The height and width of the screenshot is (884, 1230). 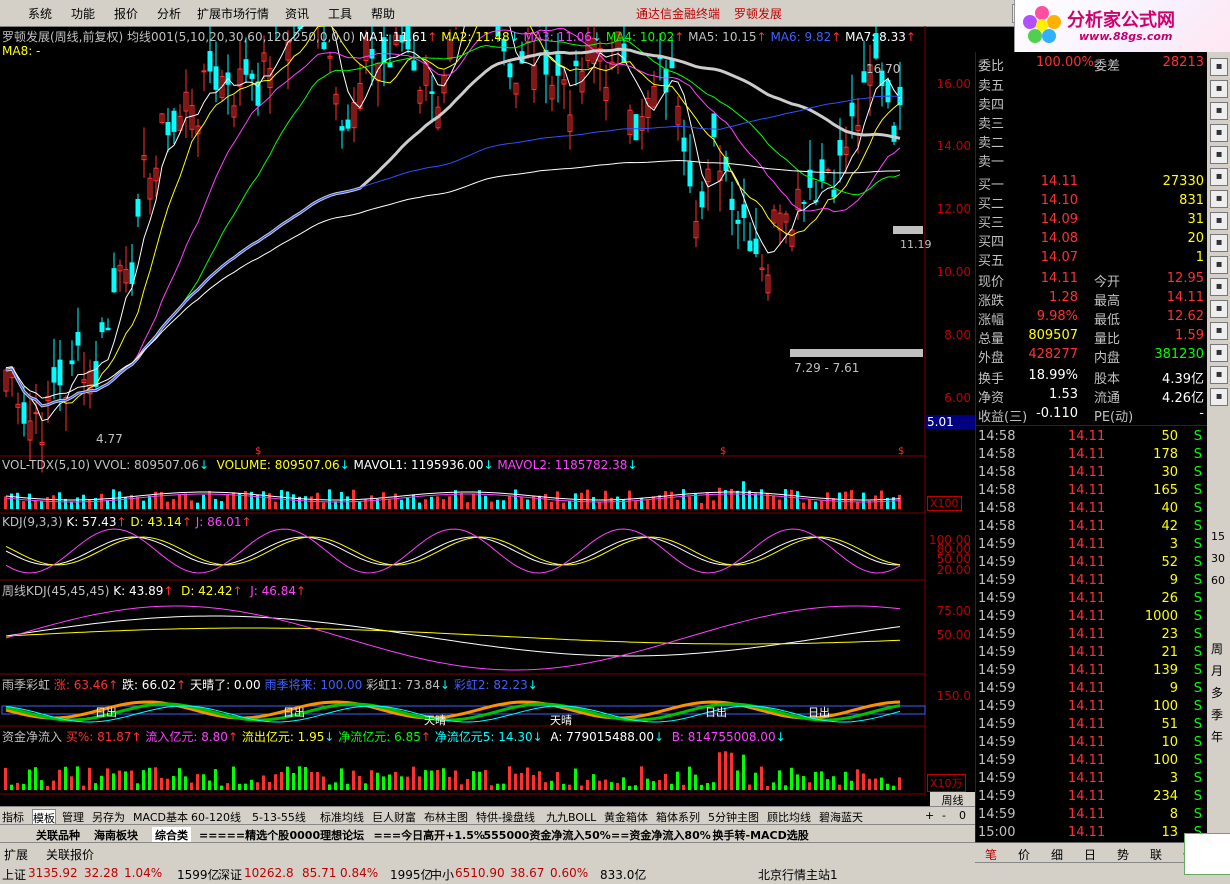 What do you see at coordinates (1092, 84) in the screenshot?
I see `sell-level-row: 卖五` at bounding box center [1092, 84].